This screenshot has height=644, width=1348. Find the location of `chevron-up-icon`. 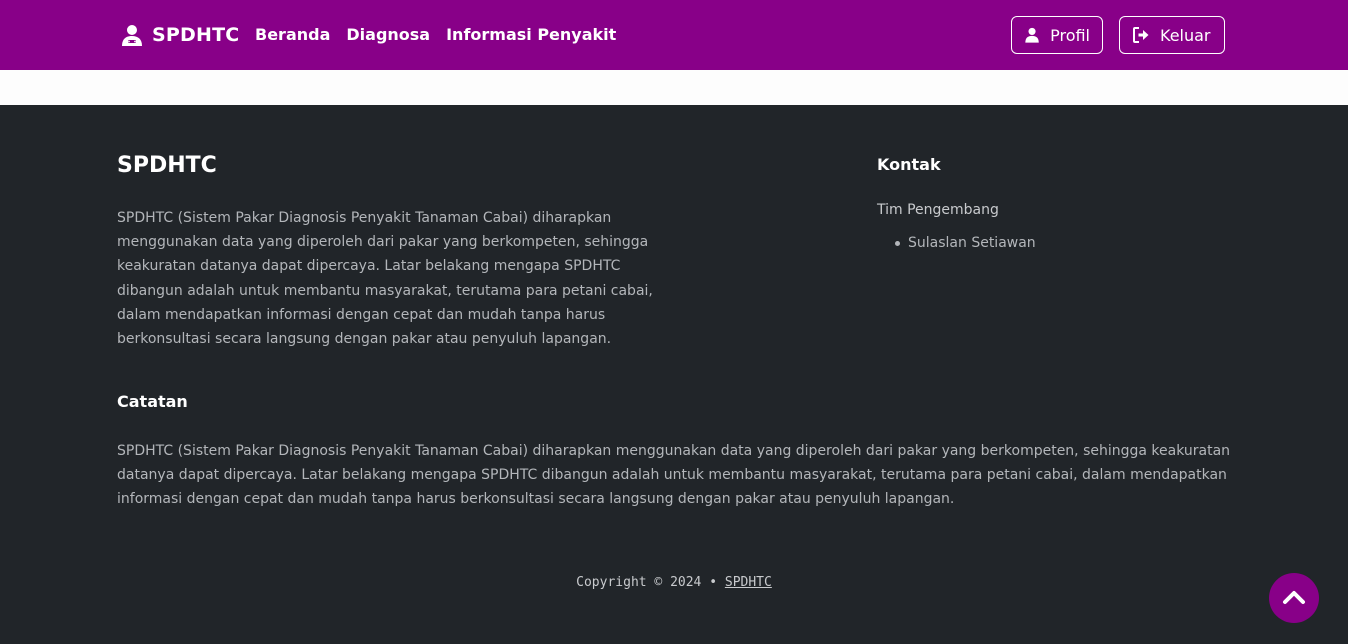

chevron-up-icon is located at coordinates (1294, 597).